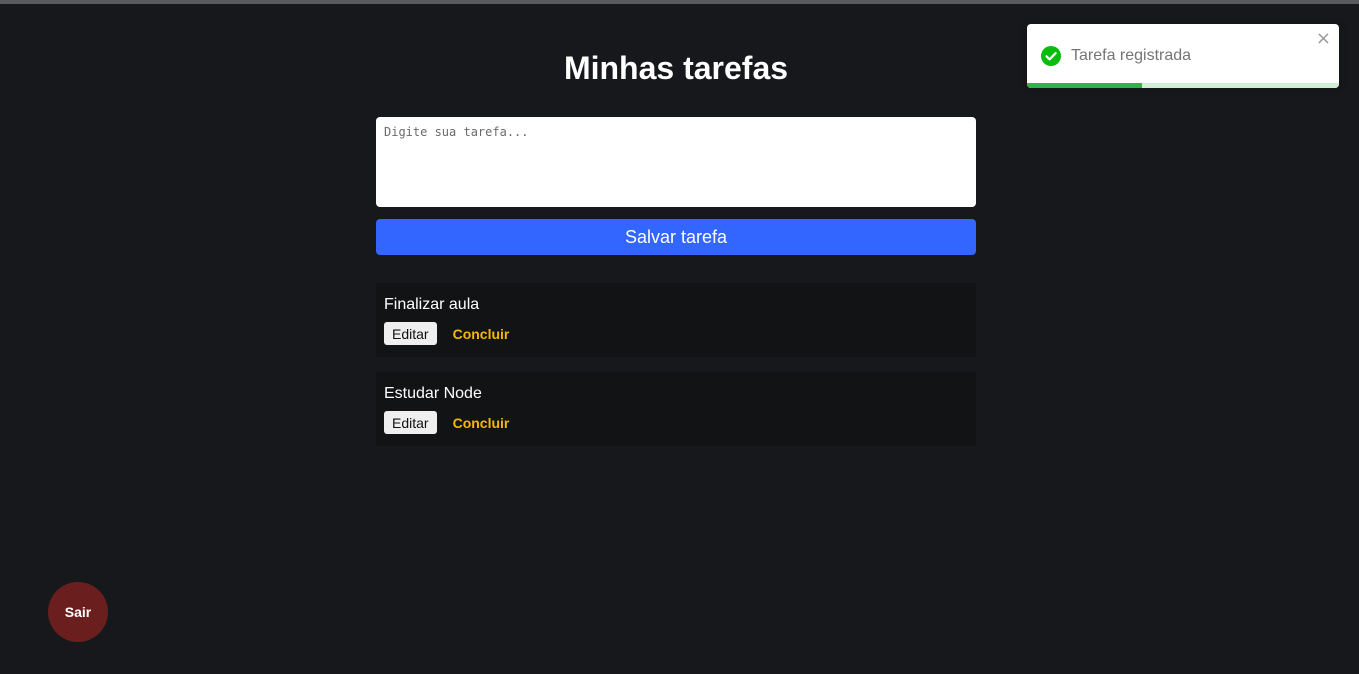 This screenshot has height=674, width=1359. I want to click on save-task-button: Salvar tarefa, so click(676, 237).